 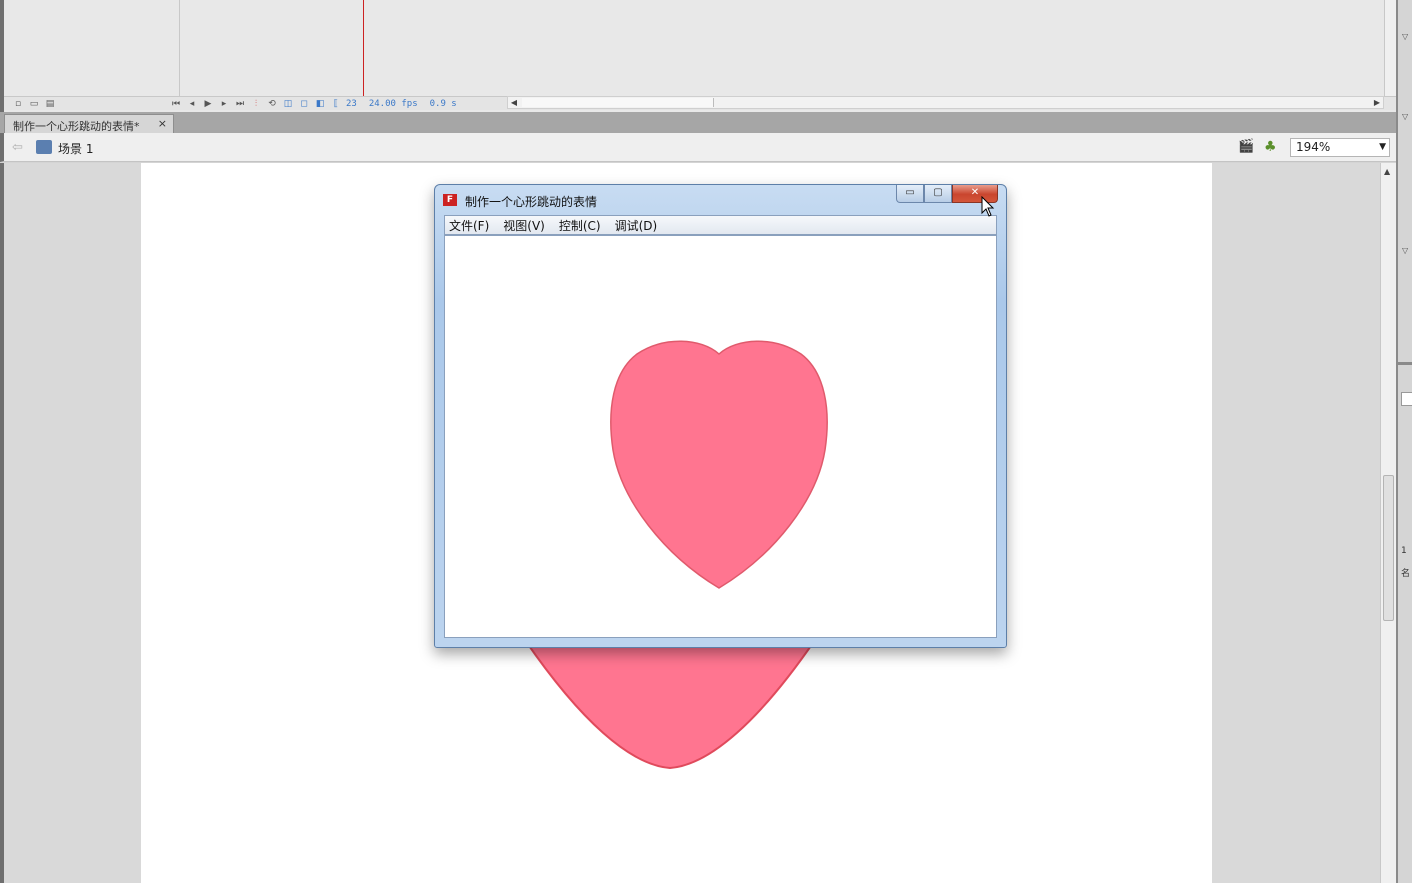 I want to click on frame-rate-readout: 24.00 fps, so click(x=393, y=104).